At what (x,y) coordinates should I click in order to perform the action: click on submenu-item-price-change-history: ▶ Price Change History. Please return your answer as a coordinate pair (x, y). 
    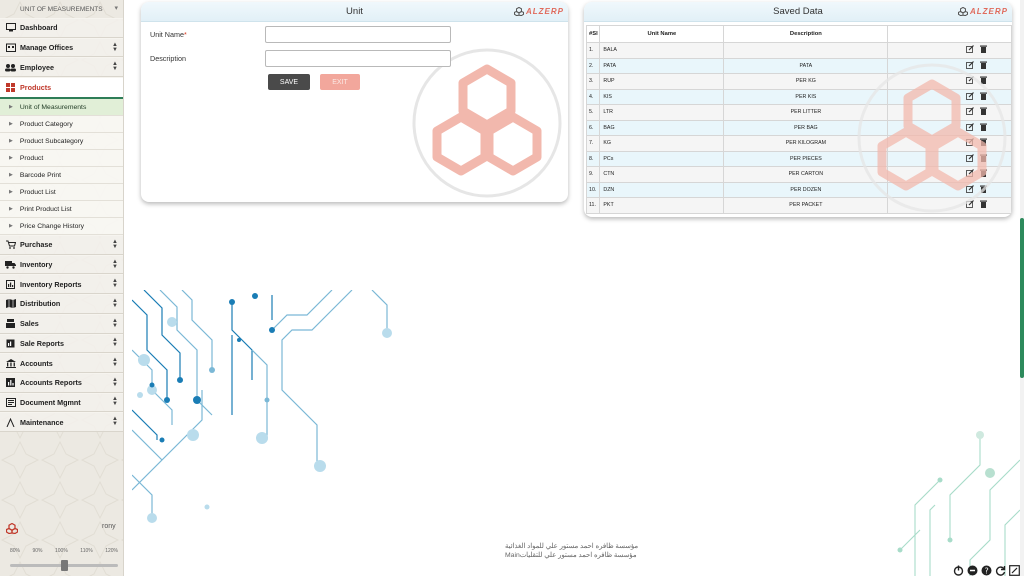
    Looking at the image, I should click on (61, 227).